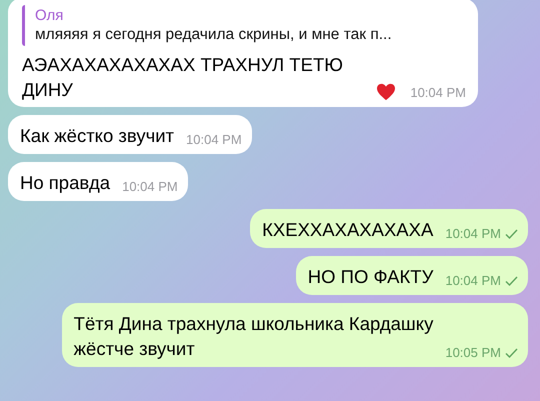 This screenshot has height=401, width=540. Describe the element at coordinates (182, 77) in the screenshot. I see `message-text: АЭАХАХАХАХАХАХ ТРАХНУЛ ТЕТЮ ДИНУ` at that location.